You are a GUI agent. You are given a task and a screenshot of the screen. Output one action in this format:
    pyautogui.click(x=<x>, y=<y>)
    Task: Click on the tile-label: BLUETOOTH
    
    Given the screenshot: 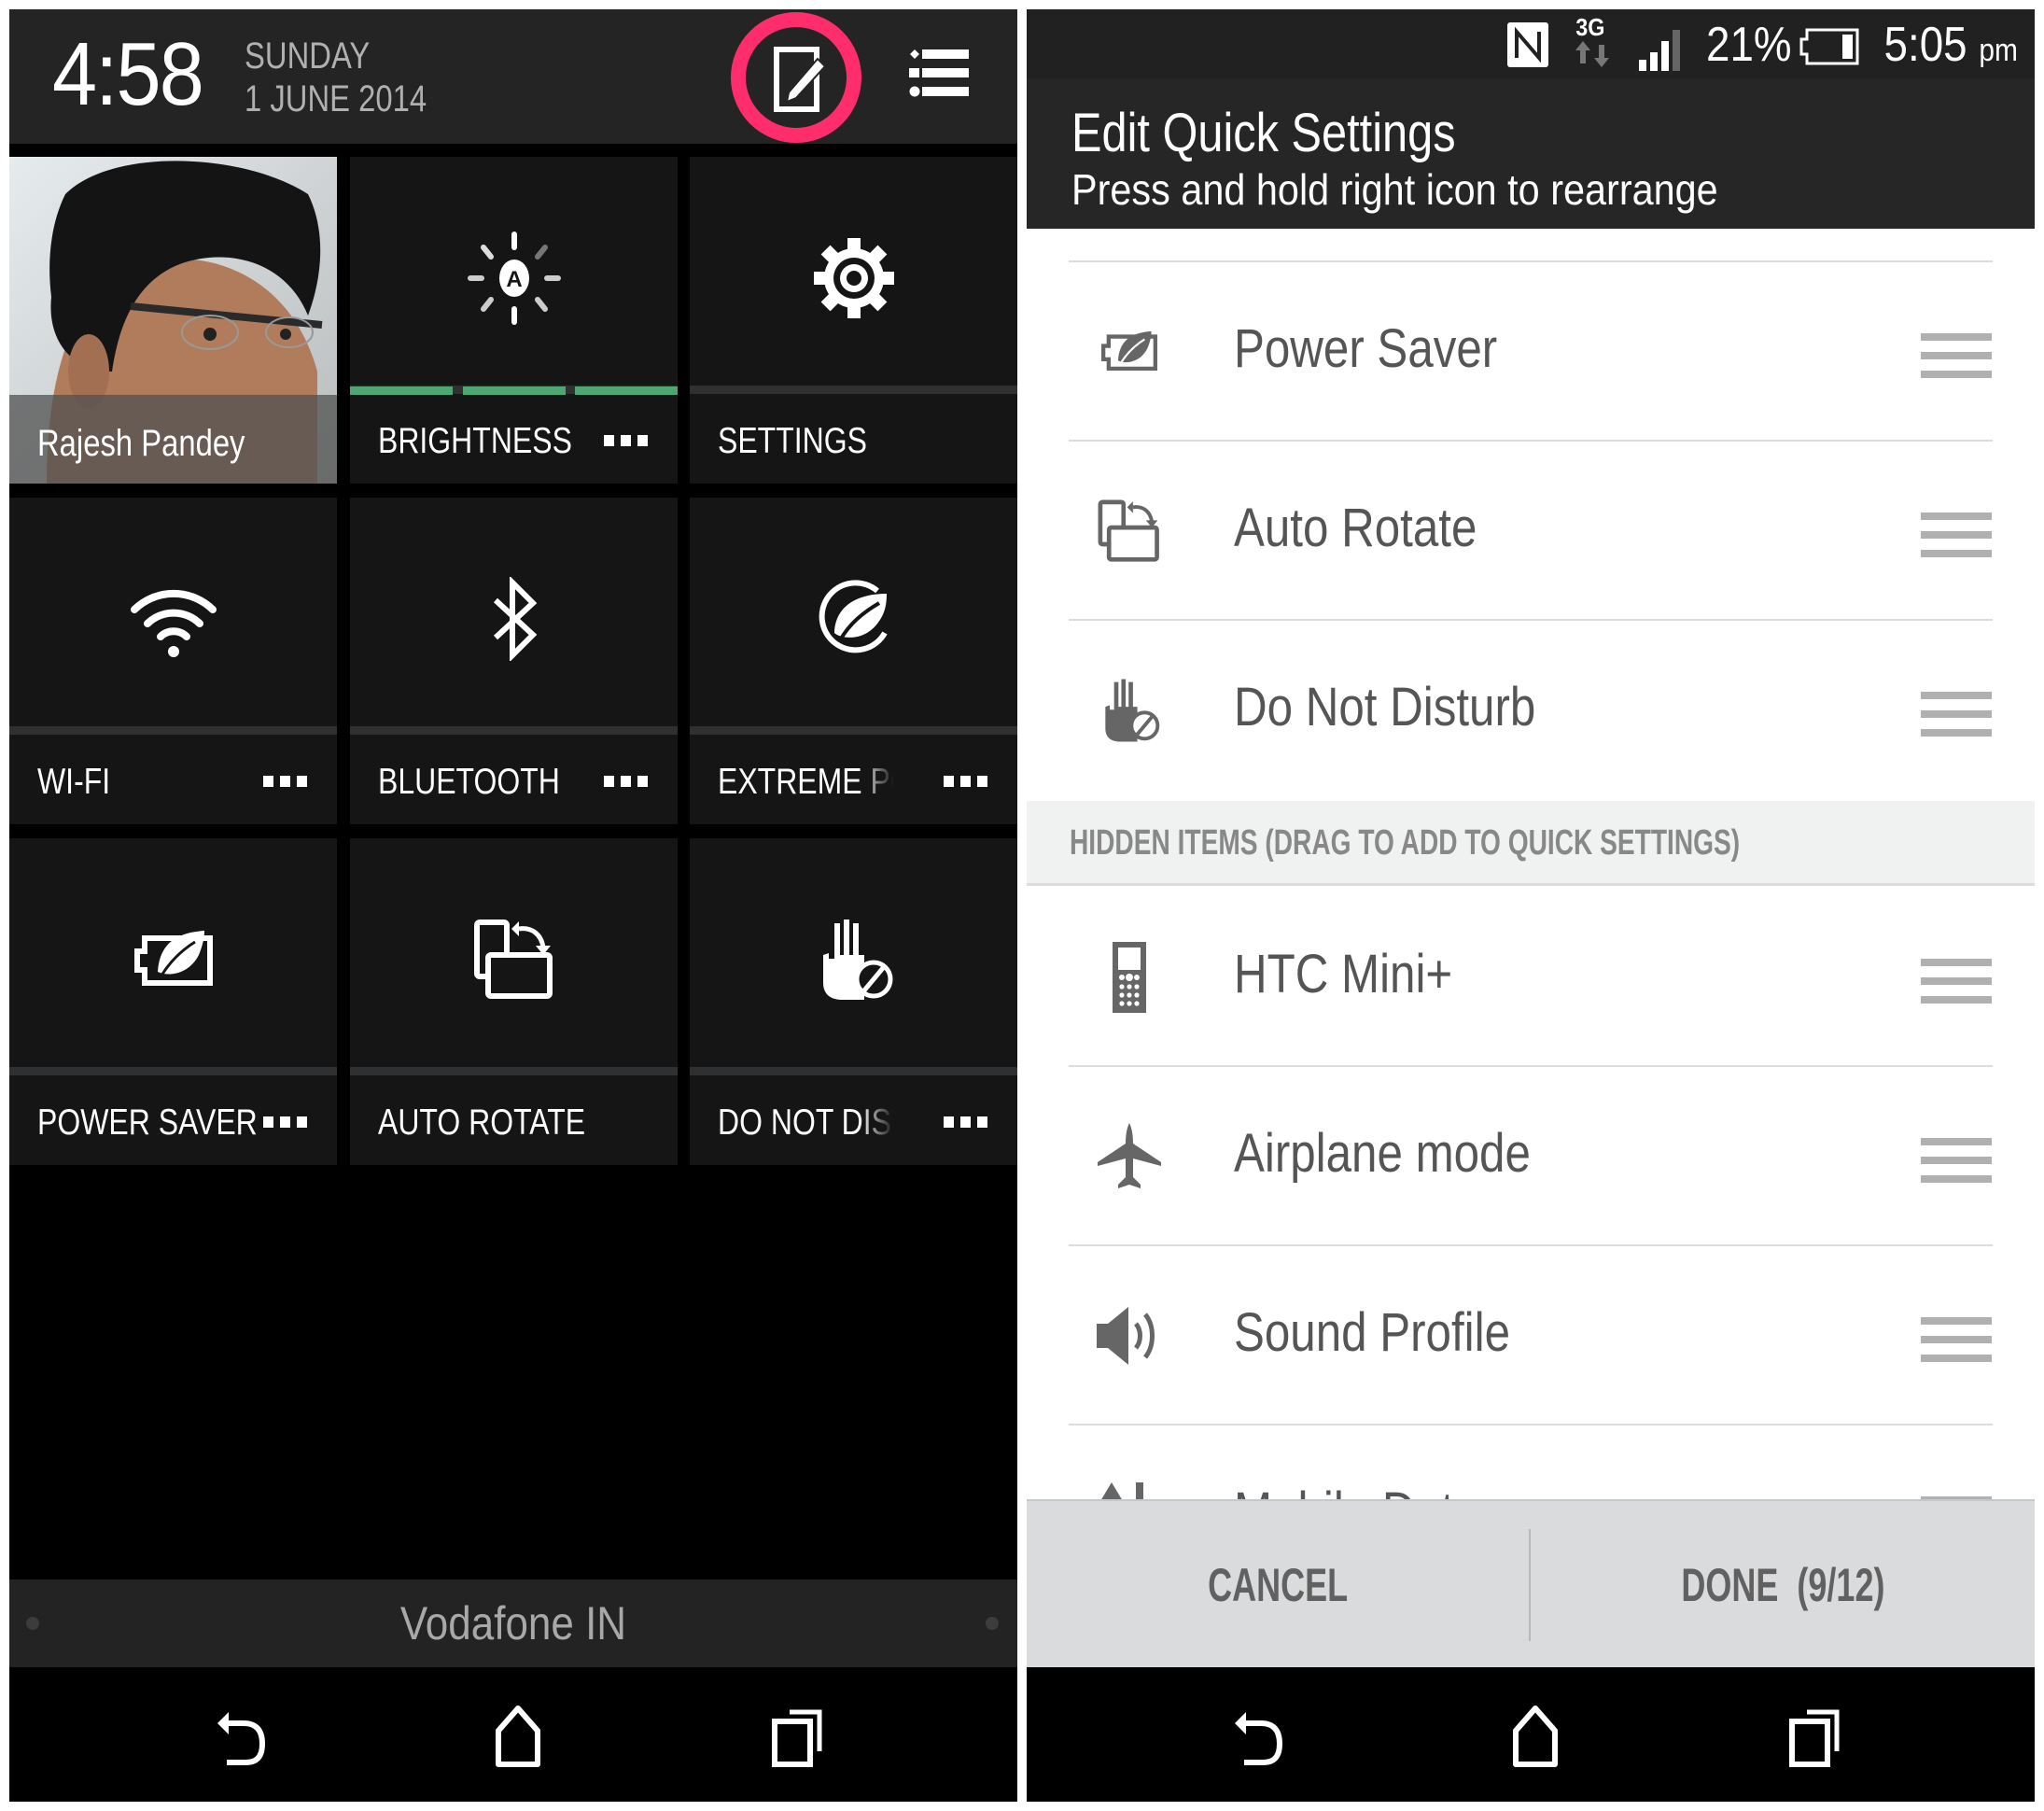 What is the action you would take?
    pyautogui.click(x=469, y=782)
    